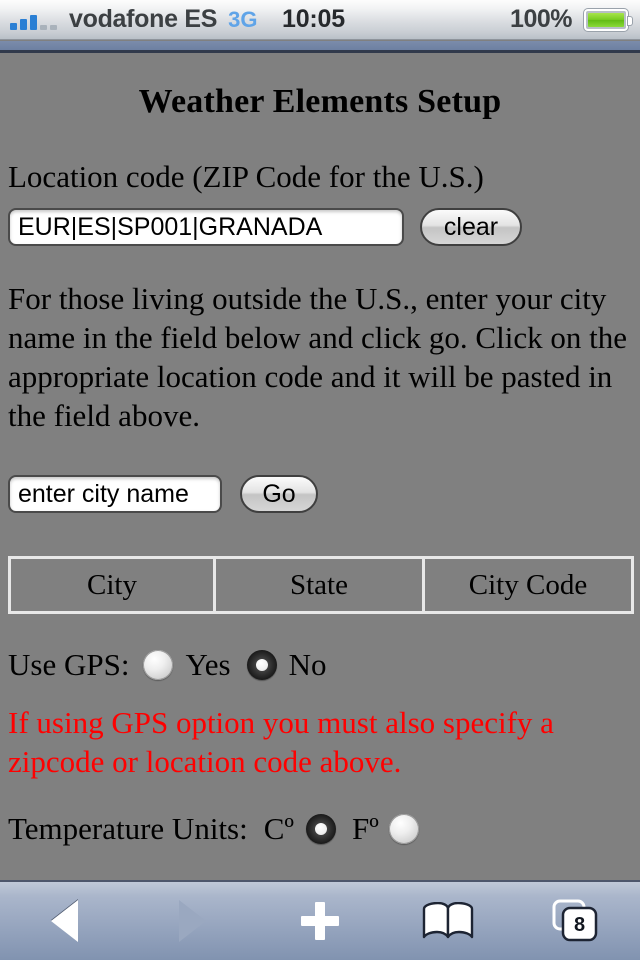  I want to click on browser-bottom-toolbar: 8, so click(320, 920).